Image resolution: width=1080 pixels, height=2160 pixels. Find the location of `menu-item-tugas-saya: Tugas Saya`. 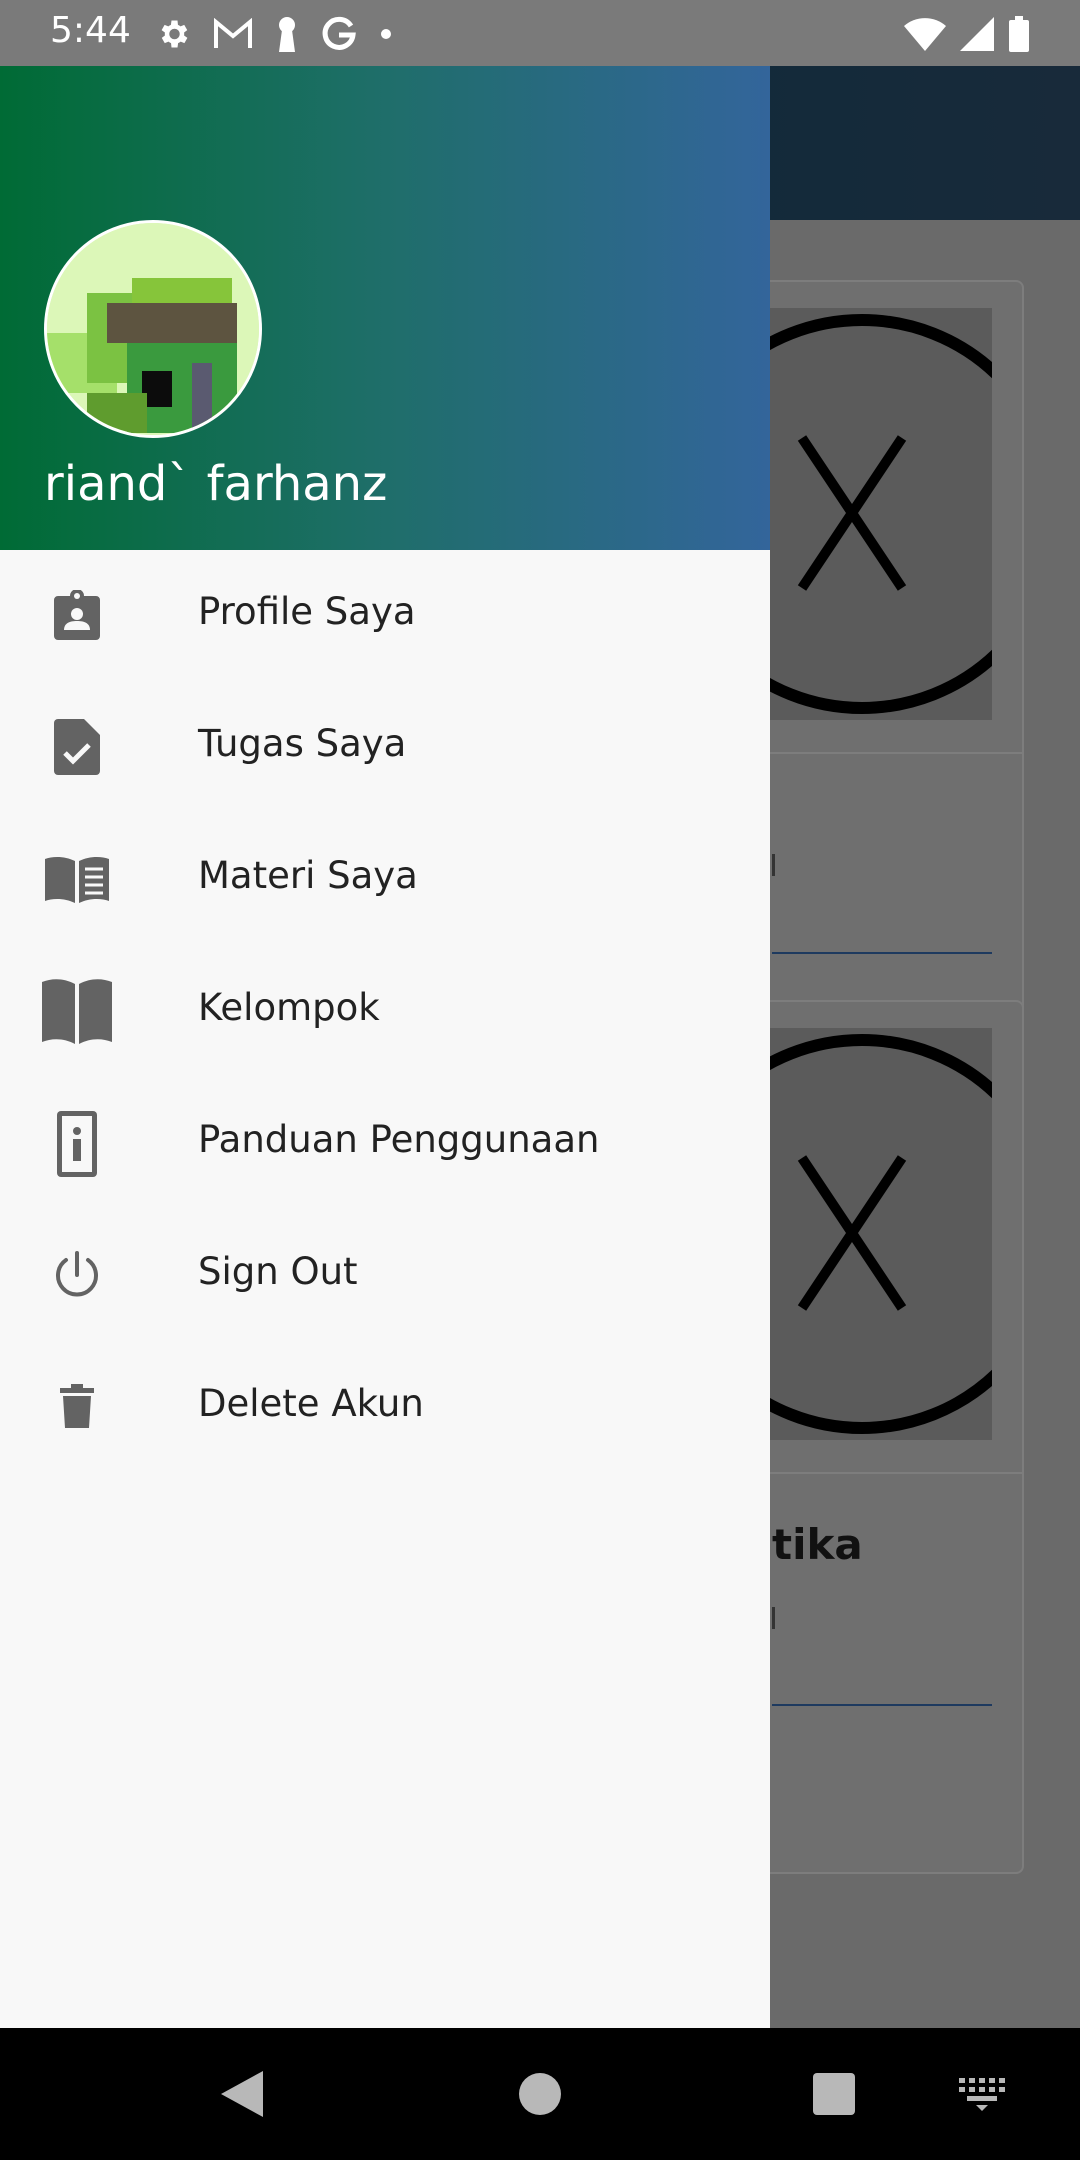

menu-item-tugas-saya: Tugas Saya is located at coordinates (385, 748).